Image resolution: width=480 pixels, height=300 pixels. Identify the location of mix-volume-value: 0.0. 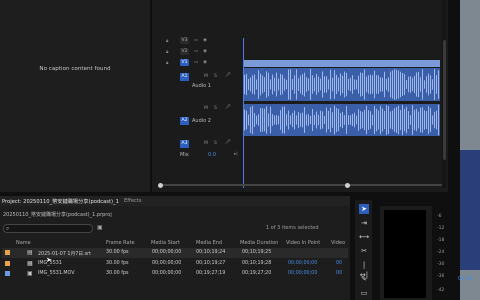
(212, 155).